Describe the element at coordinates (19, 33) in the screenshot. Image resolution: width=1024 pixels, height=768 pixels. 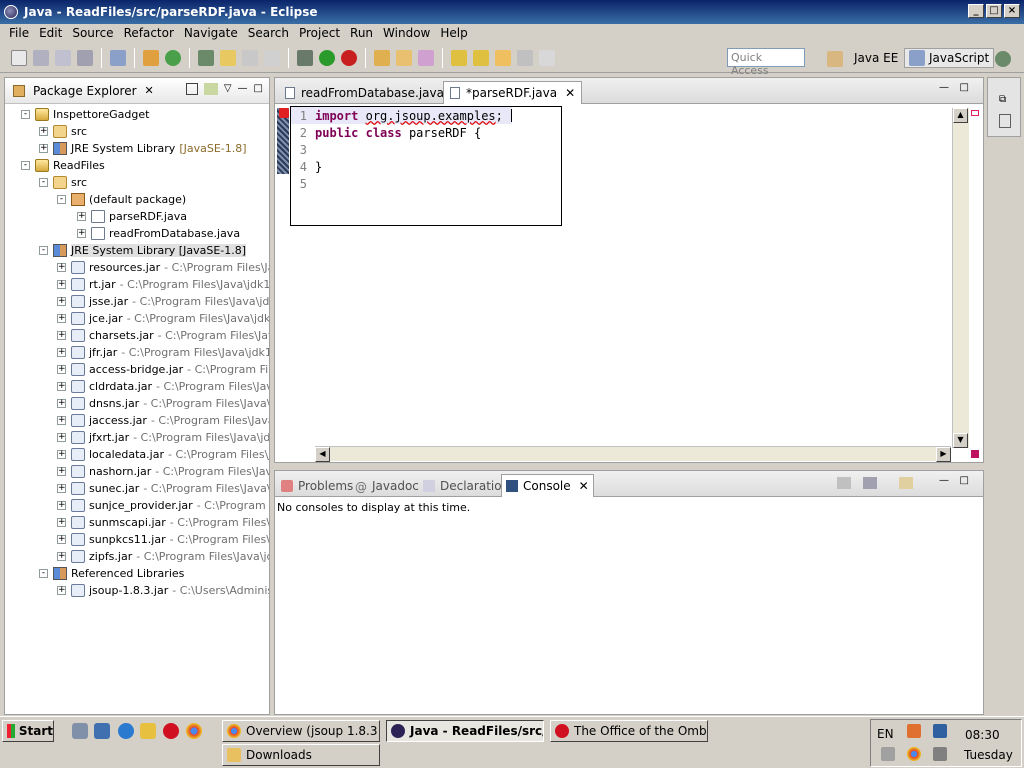
I see `menu-file: File` at that location.